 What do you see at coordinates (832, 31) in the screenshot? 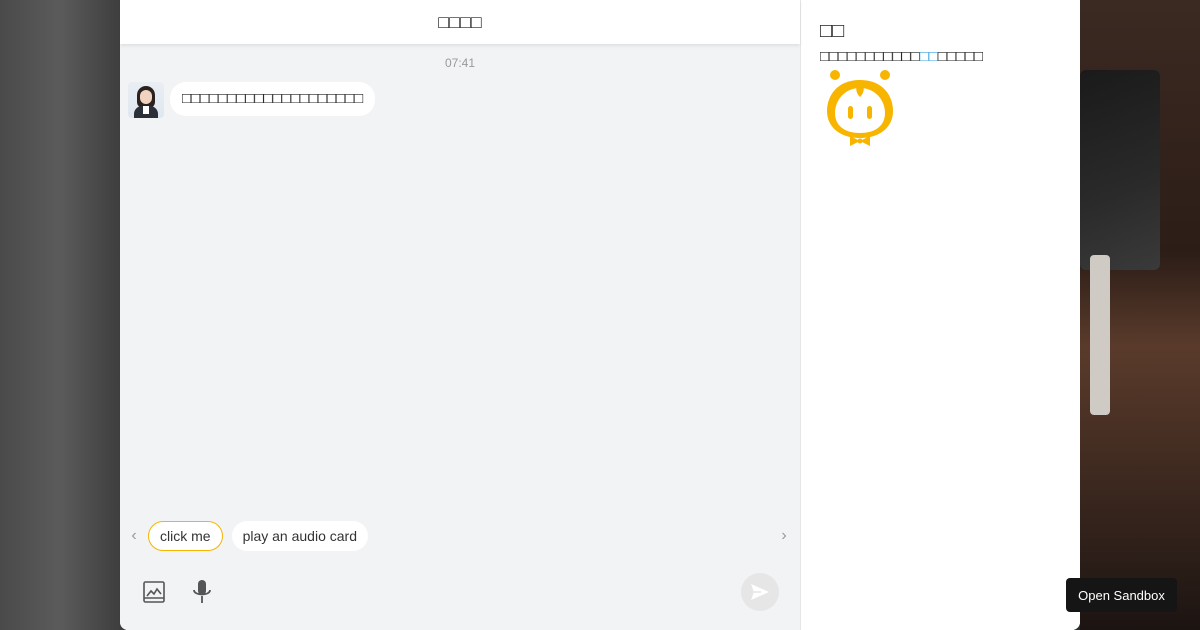
I see `side-panel-title: □□` at bounding box center [832, 31].